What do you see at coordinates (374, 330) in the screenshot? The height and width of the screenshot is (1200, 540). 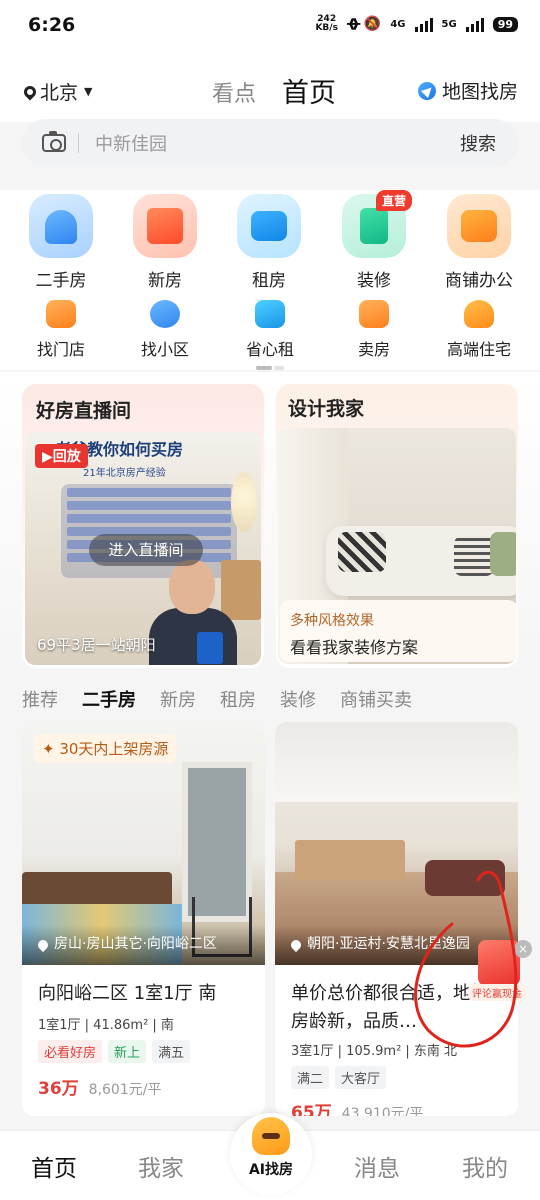 I see `entry-sell-home: 卖房` at bounding box center [374, 330].